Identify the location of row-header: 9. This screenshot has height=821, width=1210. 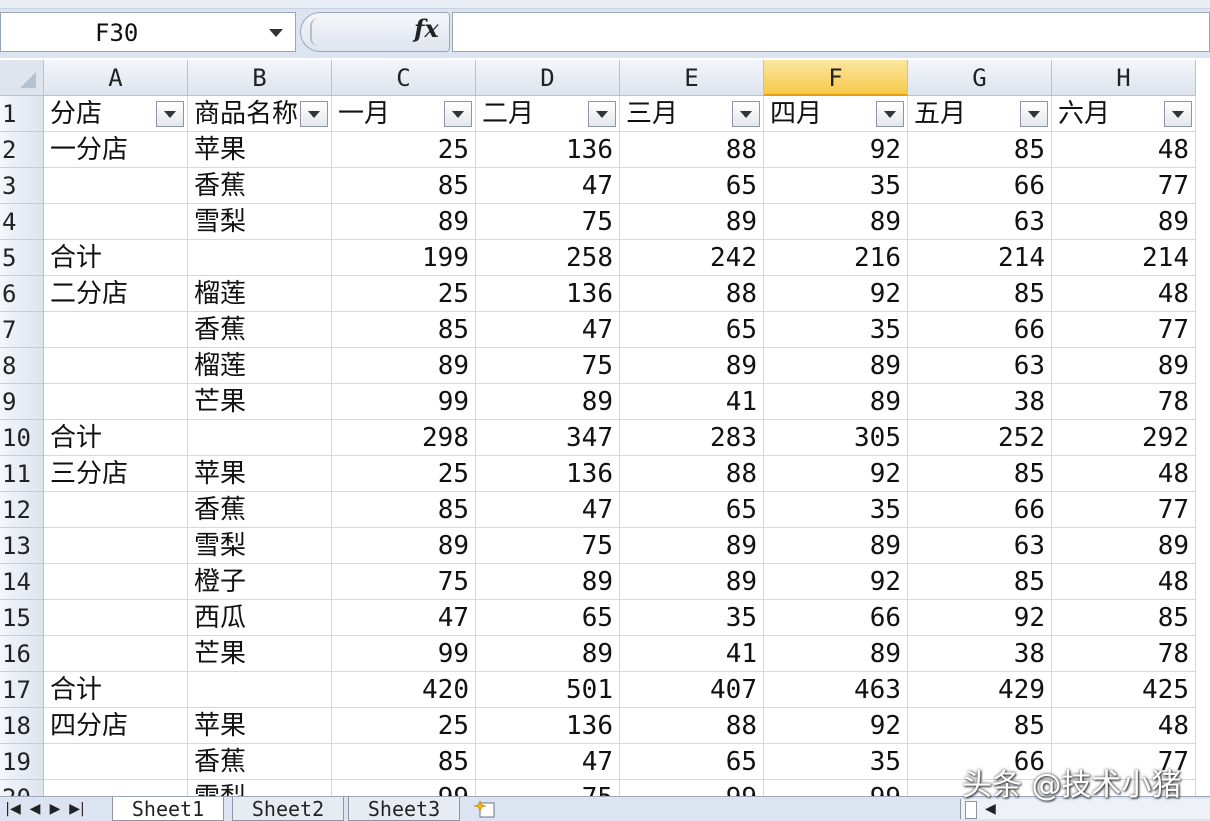
(22, 402).